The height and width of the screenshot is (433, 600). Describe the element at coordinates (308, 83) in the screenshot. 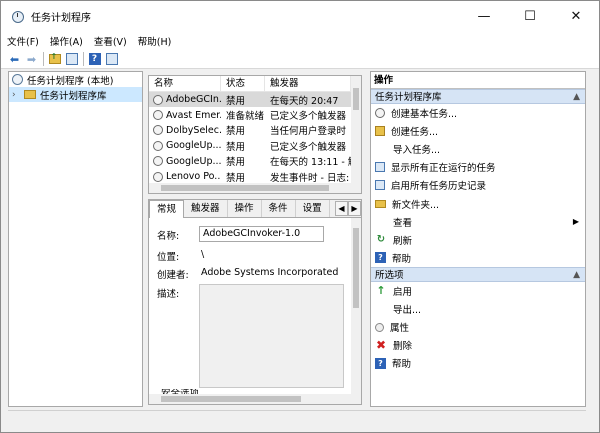

I see `column-header-trigger: 触发器` at that location.